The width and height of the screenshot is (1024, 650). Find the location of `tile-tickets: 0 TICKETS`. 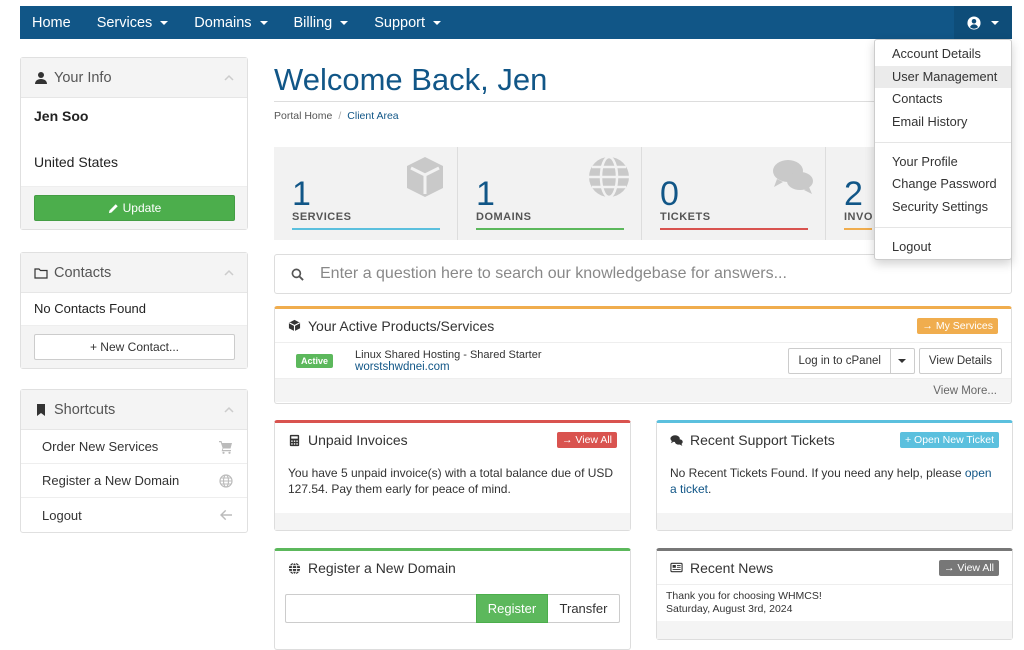

tile-tickets: 0 TICKETS is located at coordinates (734, 193).